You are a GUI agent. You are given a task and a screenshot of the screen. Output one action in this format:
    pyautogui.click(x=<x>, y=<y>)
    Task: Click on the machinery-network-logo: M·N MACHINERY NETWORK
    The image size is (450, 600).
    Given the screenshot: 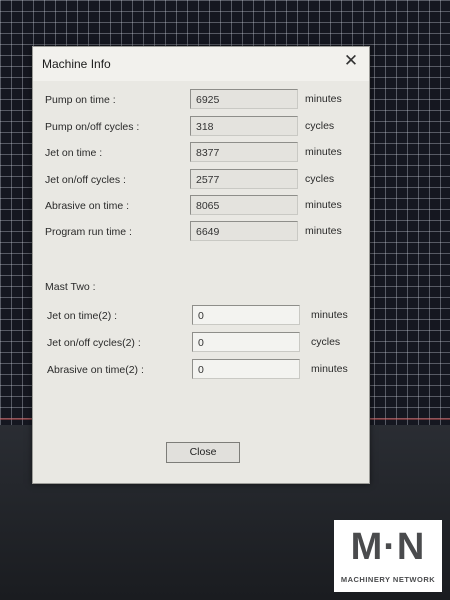 What is the action you would take?
    pyautogui.click(x=388, y=556)
    